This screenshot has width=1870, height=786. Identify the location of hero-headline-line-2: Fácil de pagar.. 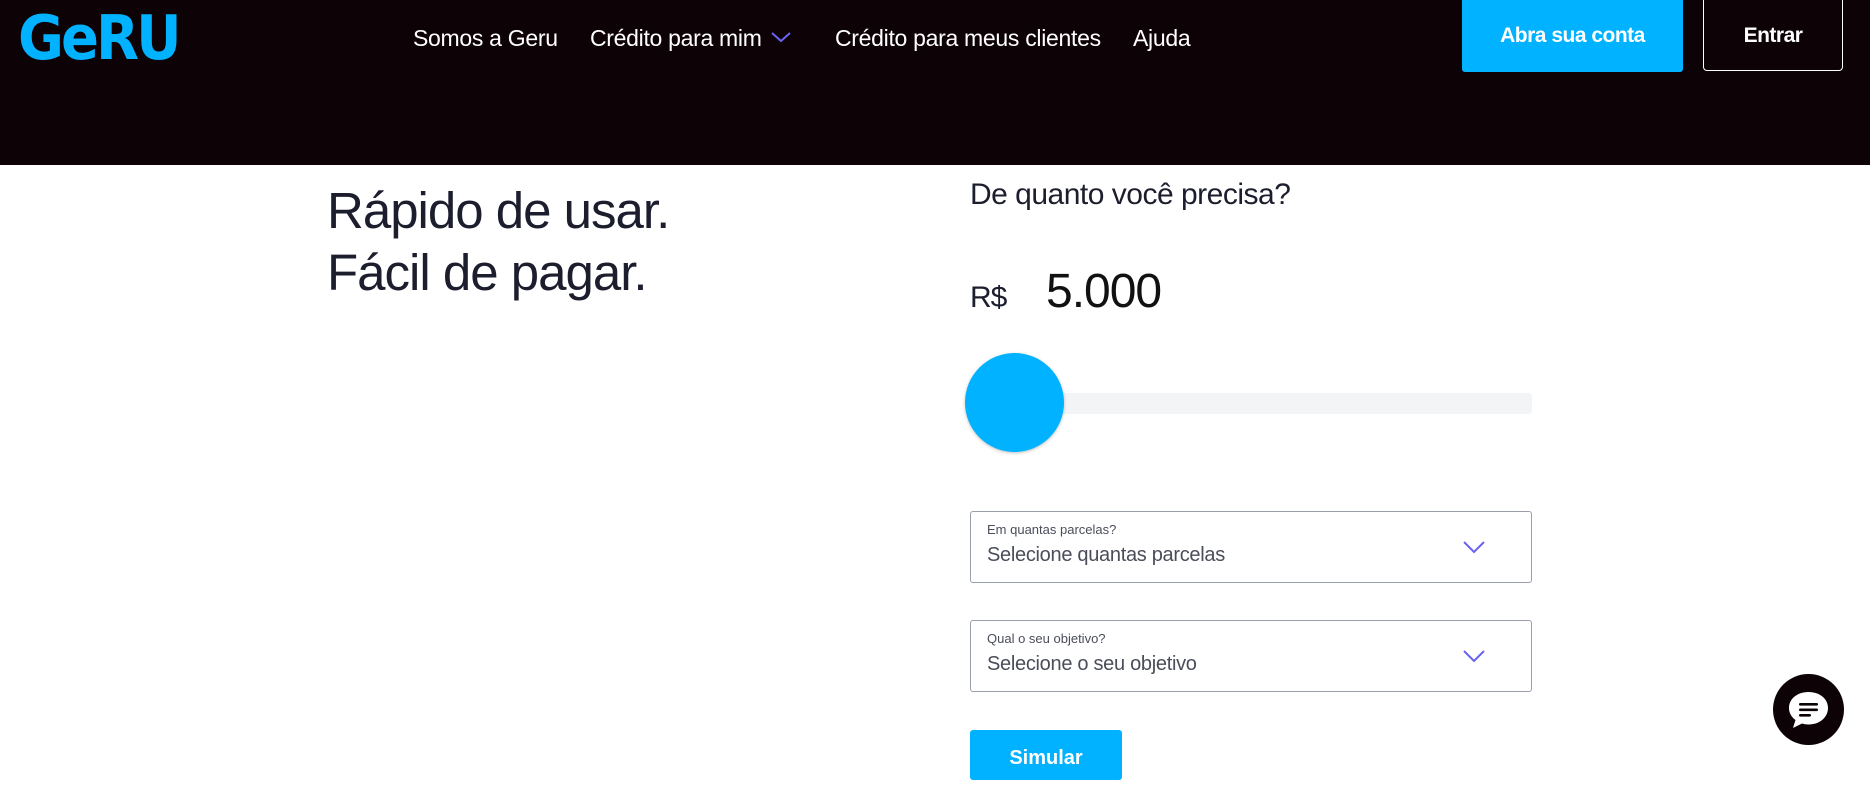
(487, 272).